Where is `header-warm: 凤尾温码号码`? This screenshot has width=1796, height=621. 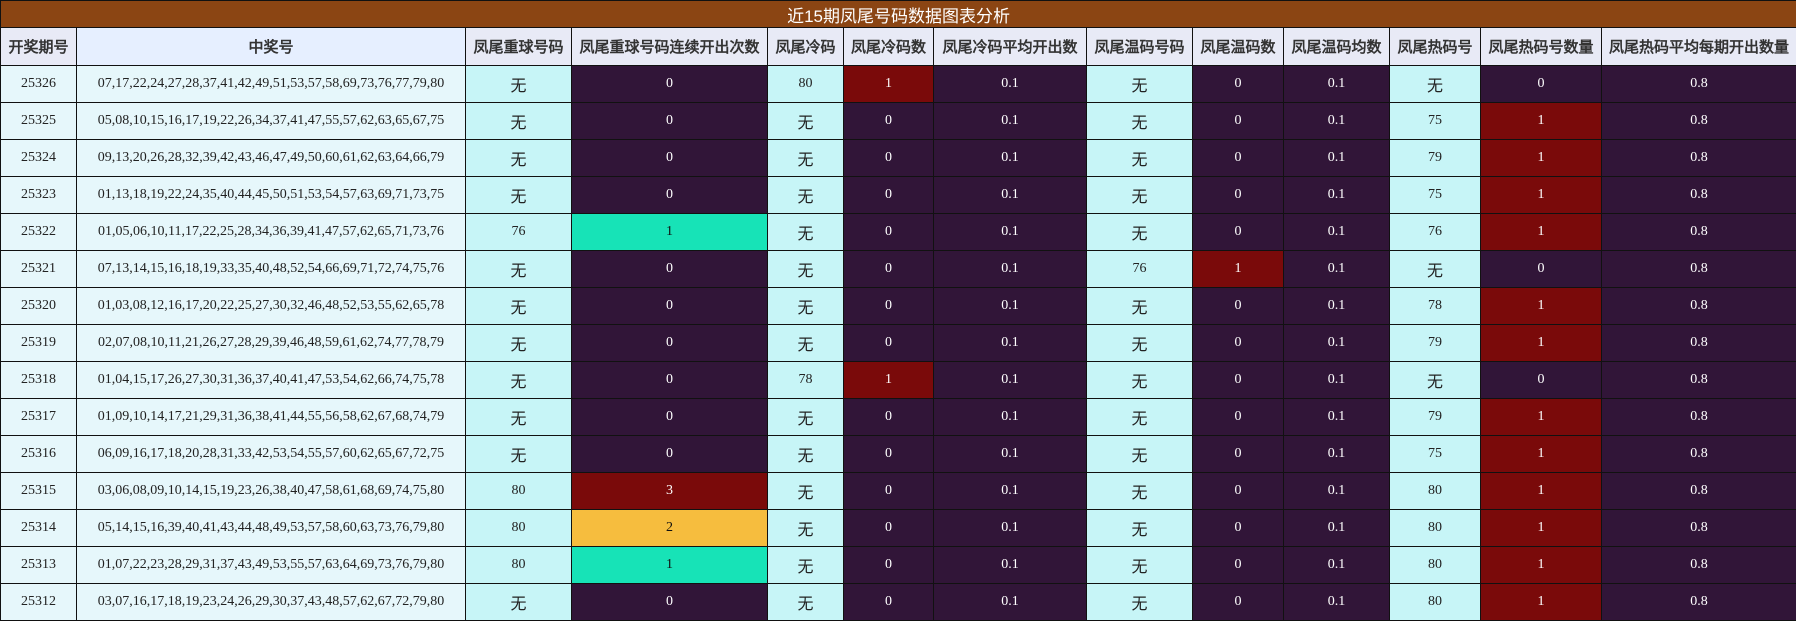 header-warm: 凤尾温码号码 is located at coordinates (1140, 47).